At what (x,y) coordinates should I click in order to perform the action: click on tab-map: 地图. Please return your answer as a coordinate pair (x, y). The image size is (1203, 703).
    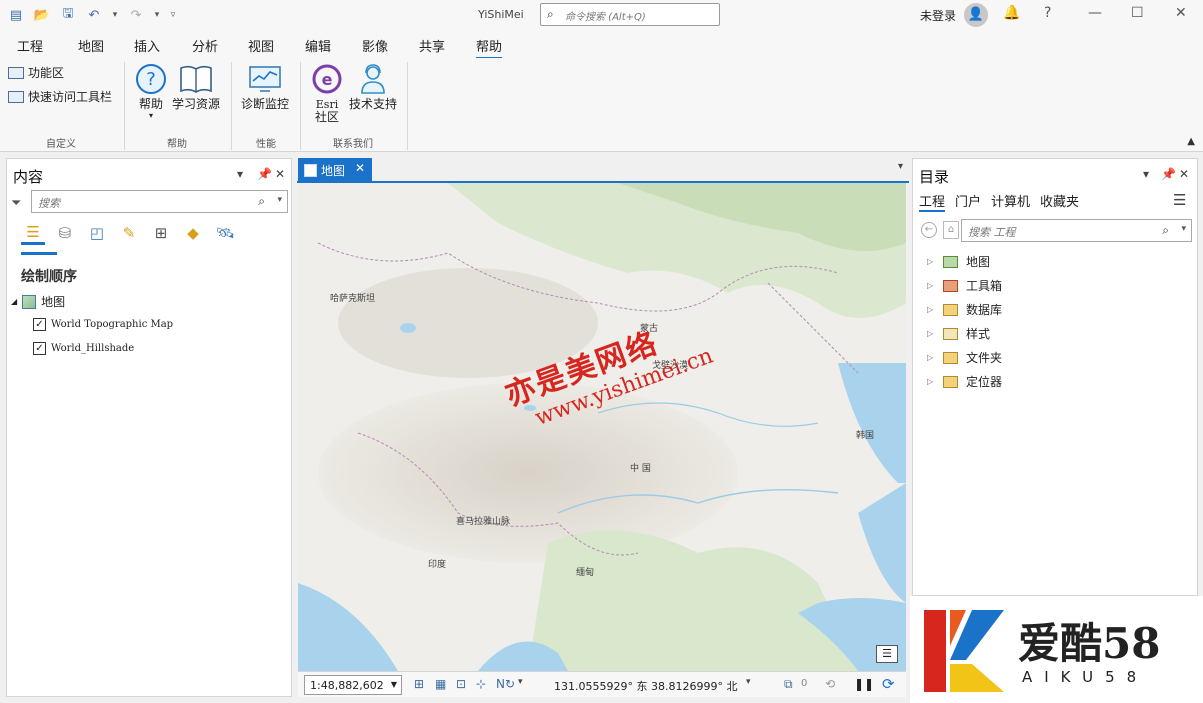
    Looking at the image, I should click on (91, 45).